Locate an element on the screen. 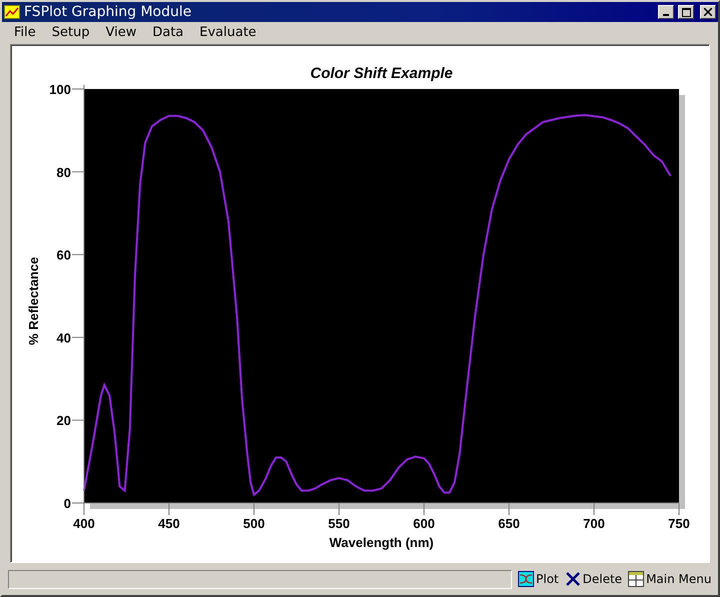 The width and height of the screenshot is (720, 597). x-icon is located at coordinates (572, 579).